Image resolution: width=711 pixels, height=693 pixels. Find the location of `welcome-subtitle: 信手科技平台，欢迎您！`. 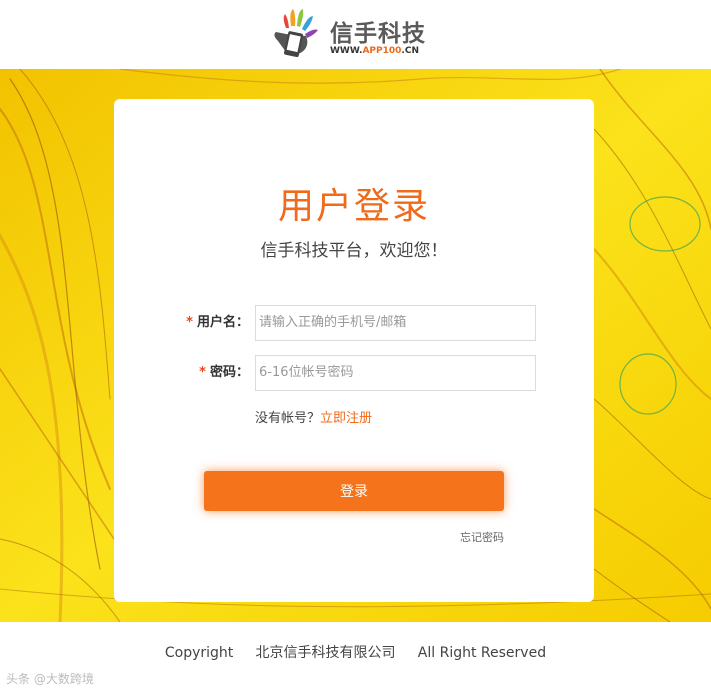

welcome-subtitle: 信手科技平台，欢迎您！ is located at coordinates (354, 251).